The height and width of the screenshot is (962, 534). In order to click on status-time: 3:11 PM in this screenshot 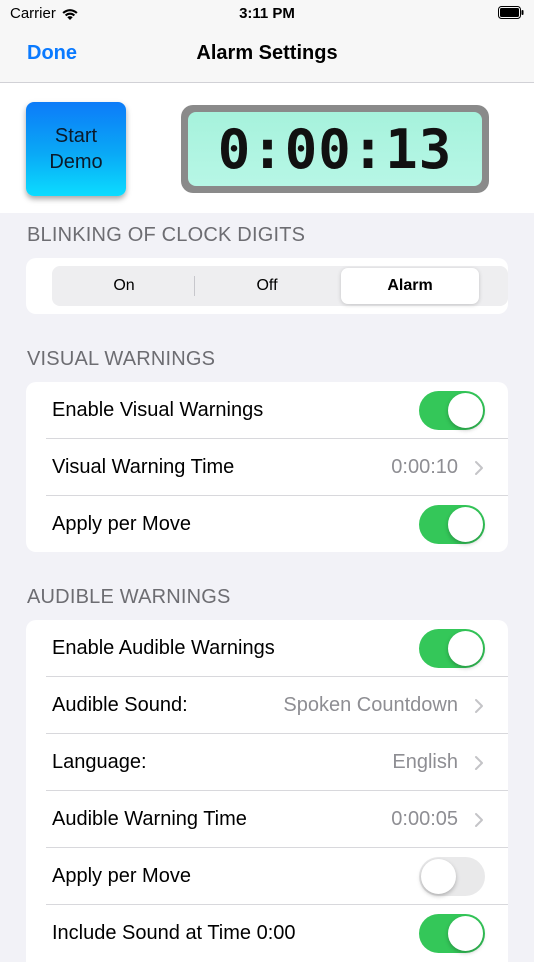, I will do `click(267, 13)`.